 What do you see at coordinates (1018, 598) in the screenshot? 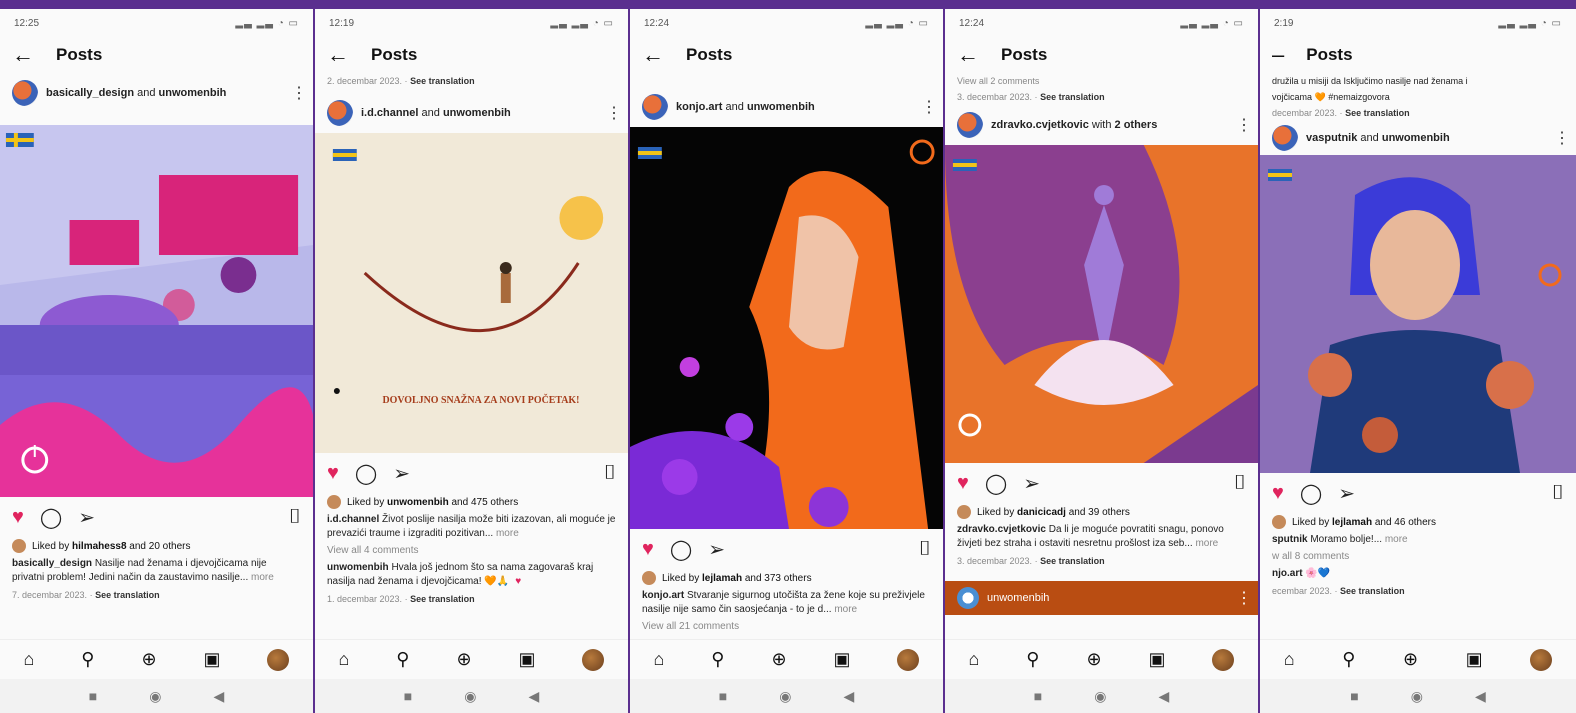
I see `post-author: unwomenbih` at bounding box center [1018, 598].